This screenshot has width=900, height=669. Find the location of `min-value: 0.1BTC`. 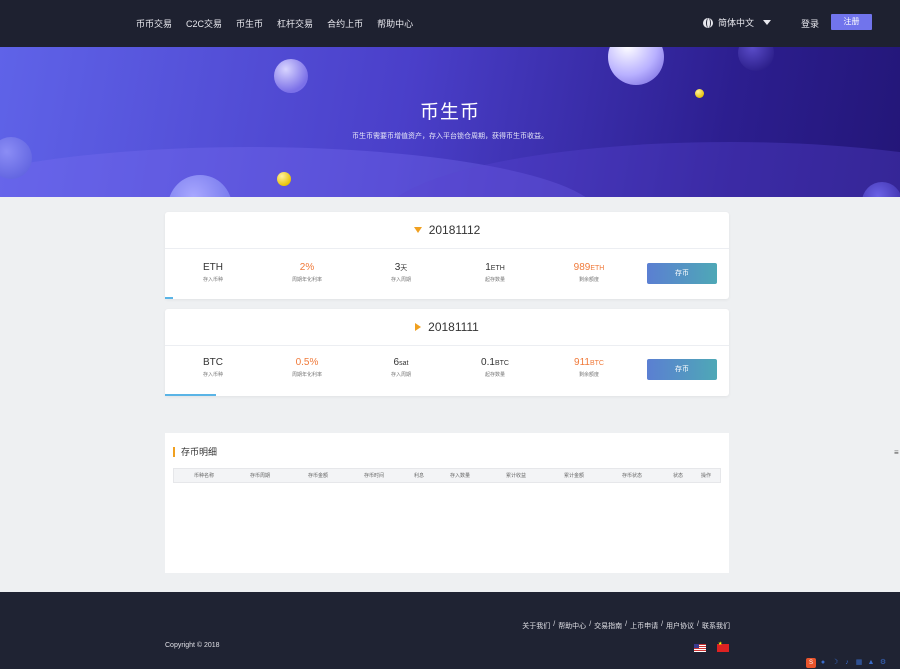

min-value: 0.1BTC is located at coordinates (495, 362).